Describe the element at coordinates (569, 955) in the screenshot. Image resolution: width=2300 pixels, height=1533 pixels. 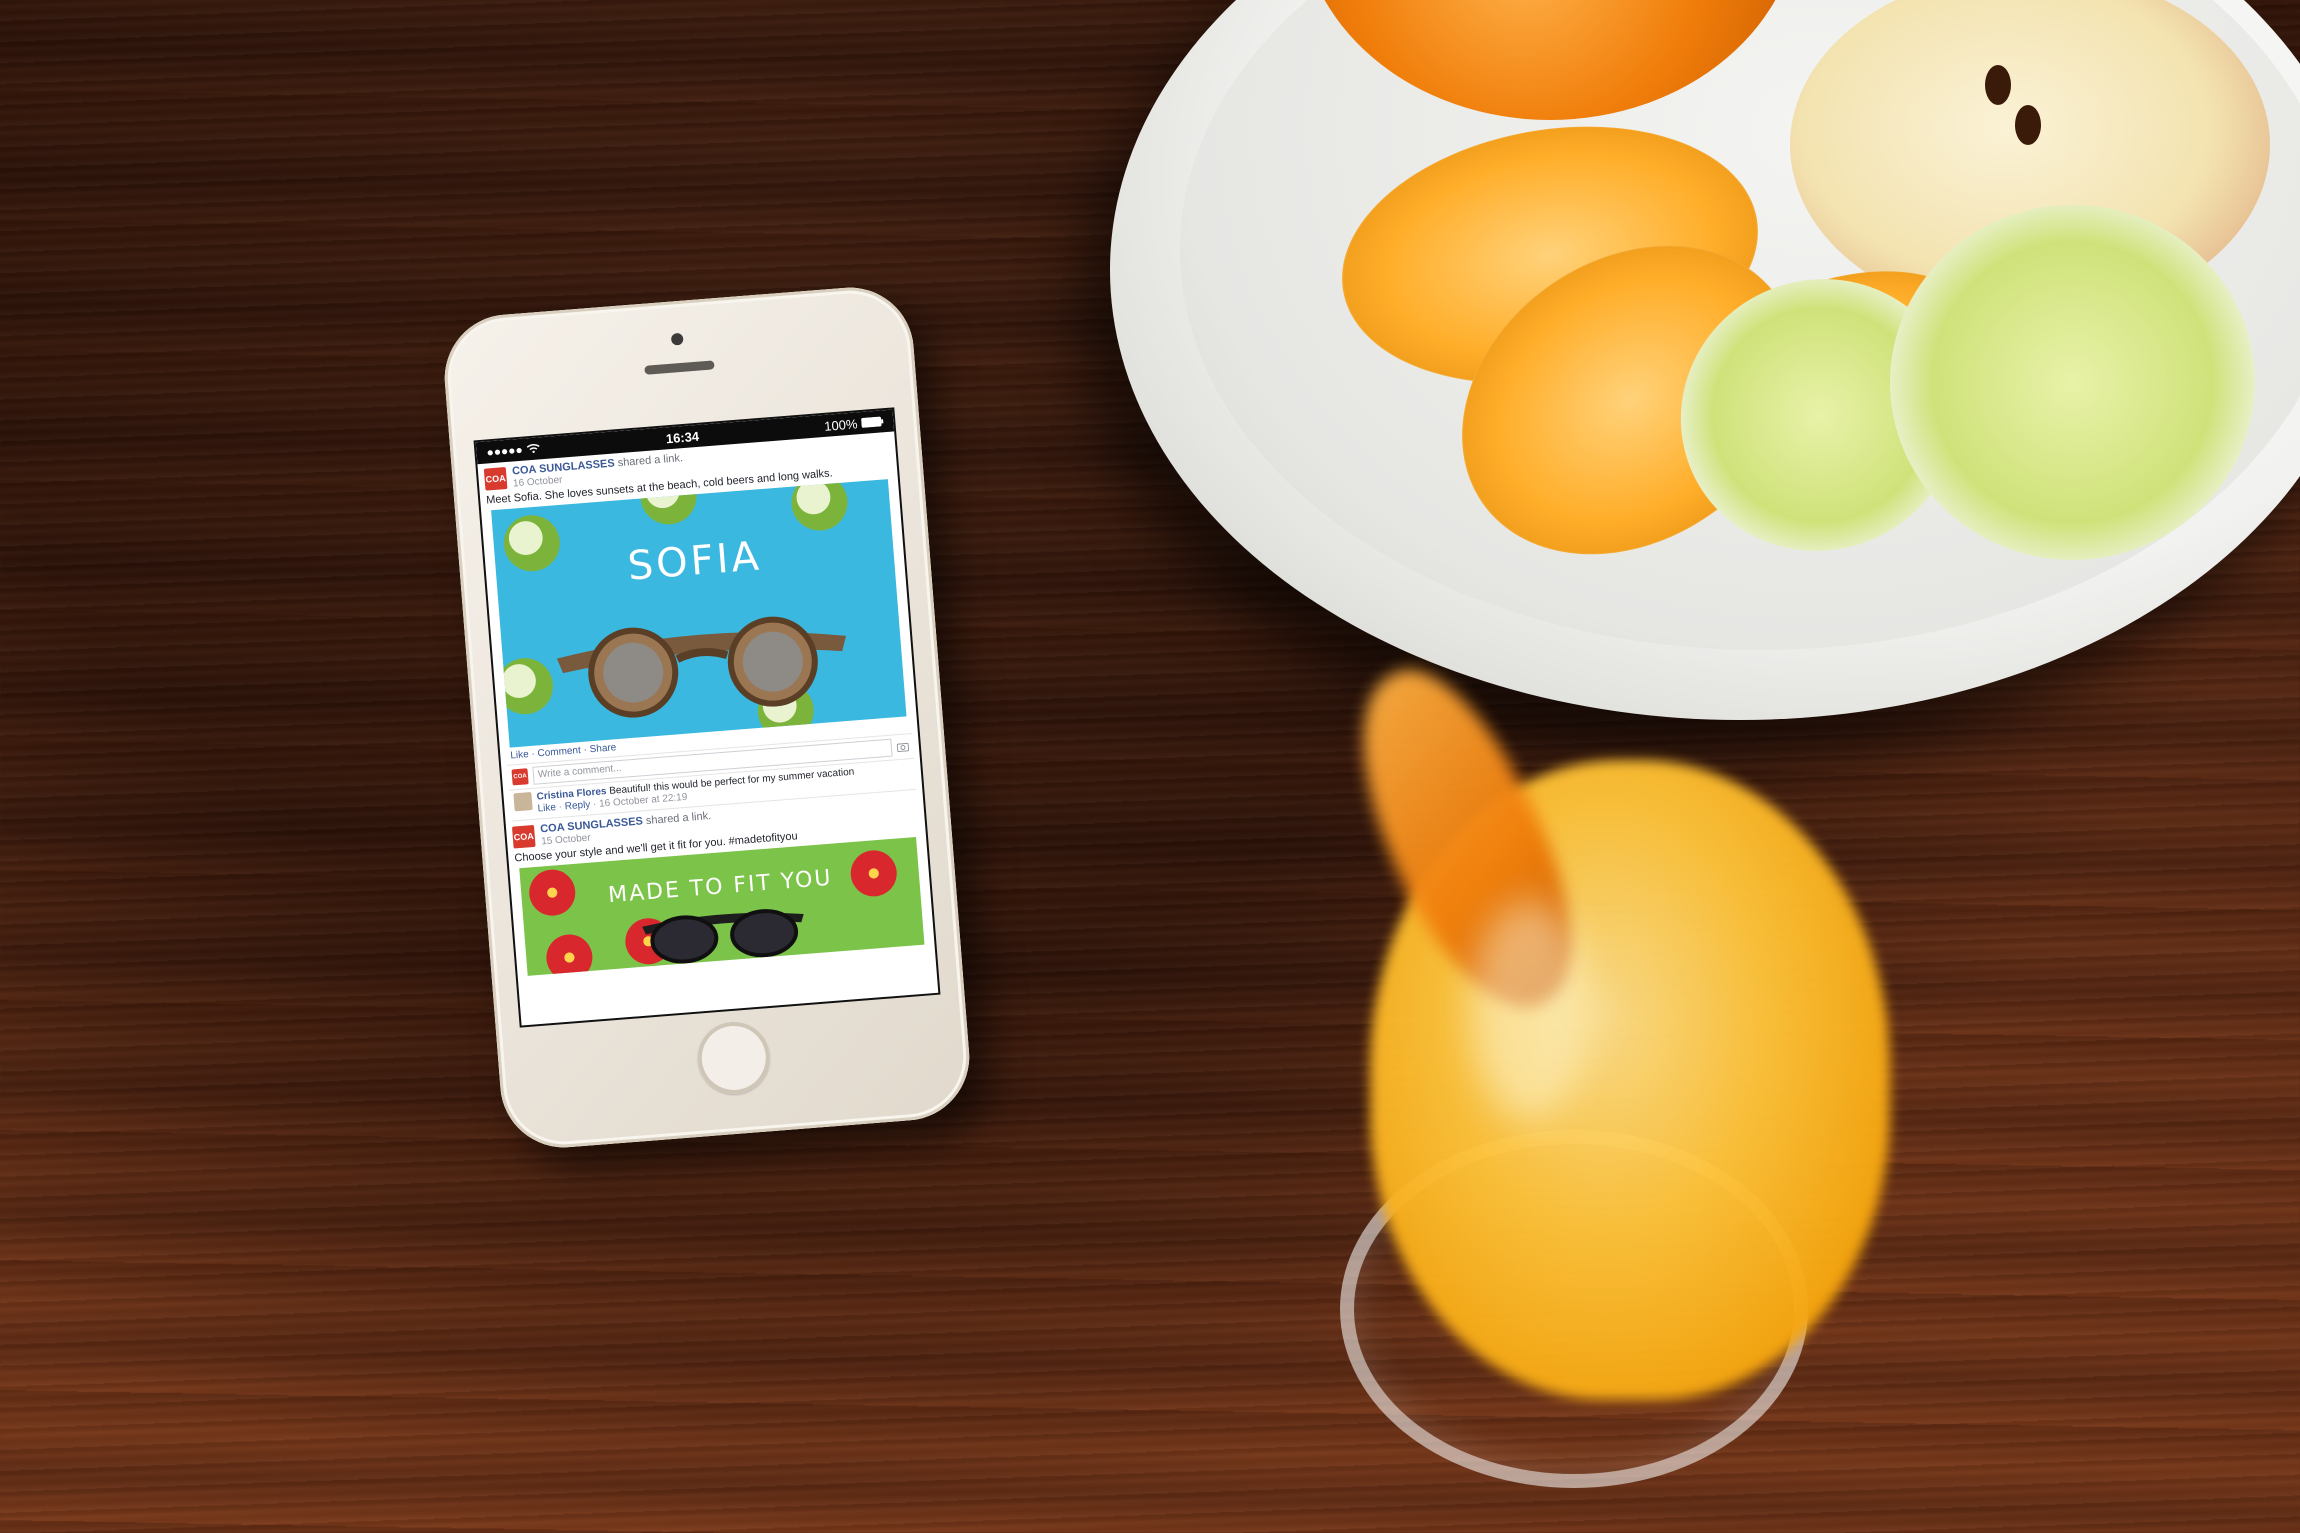
I see `flower-illustration` at that location.